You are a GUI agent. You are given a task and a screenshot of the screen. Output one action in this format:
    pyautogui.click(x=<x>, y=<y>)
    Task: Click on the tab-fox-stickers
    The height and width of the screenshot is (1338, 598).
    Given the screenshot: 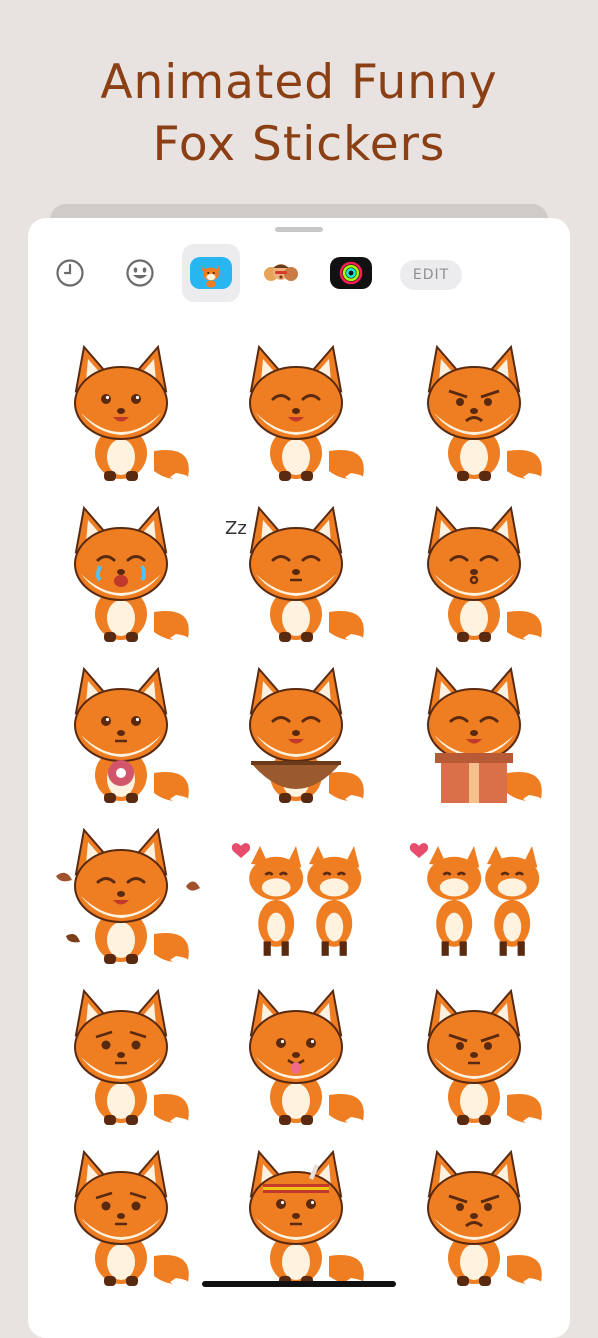 What is the action you would take?
    pyautogui.click(x=211, y=273)
    